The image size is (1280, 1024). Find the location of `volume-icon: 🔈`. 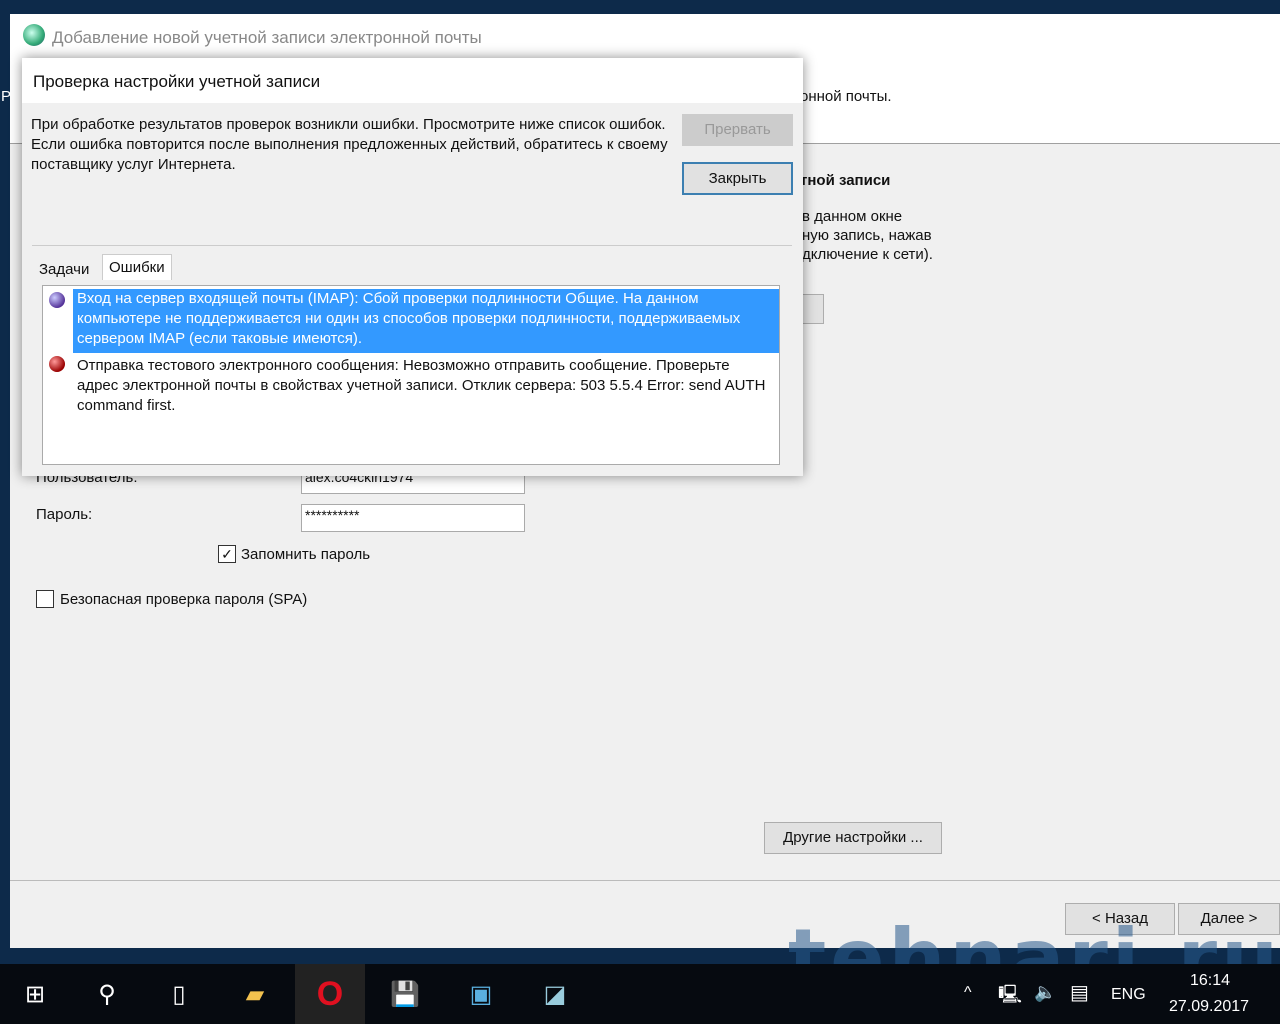

volume-icon: 🔈 is located at coordinates (1045, 992).